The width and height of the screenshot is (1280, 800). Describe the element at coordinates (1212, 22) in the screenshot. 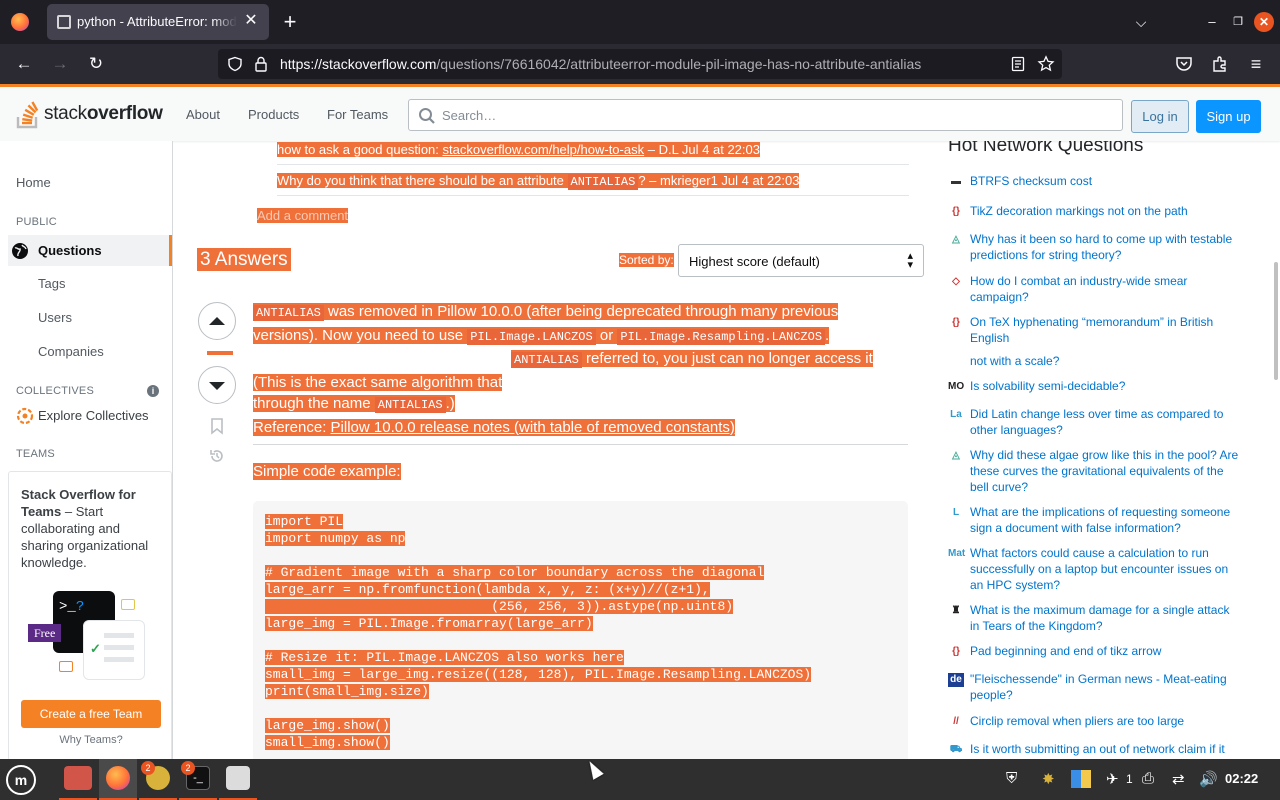

I see `minimize-icon: –` at that location.